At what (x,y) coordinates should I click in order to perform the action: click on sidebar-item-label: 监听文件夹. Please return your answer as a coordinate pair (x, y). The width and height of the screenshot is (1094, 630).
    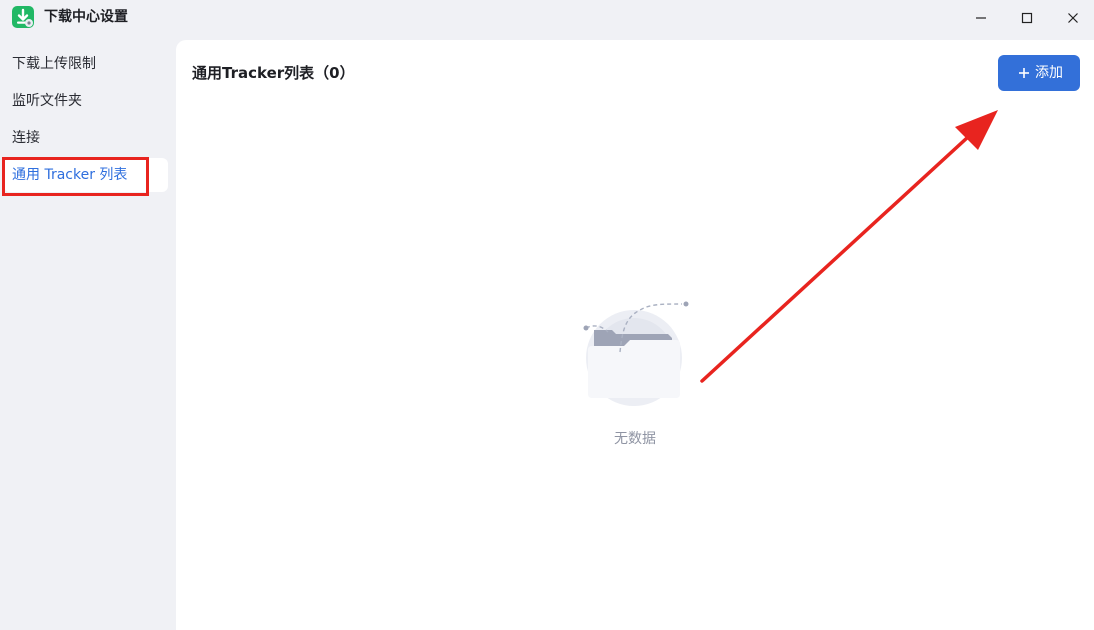
    Looking at the image, I should click on (47, 101).